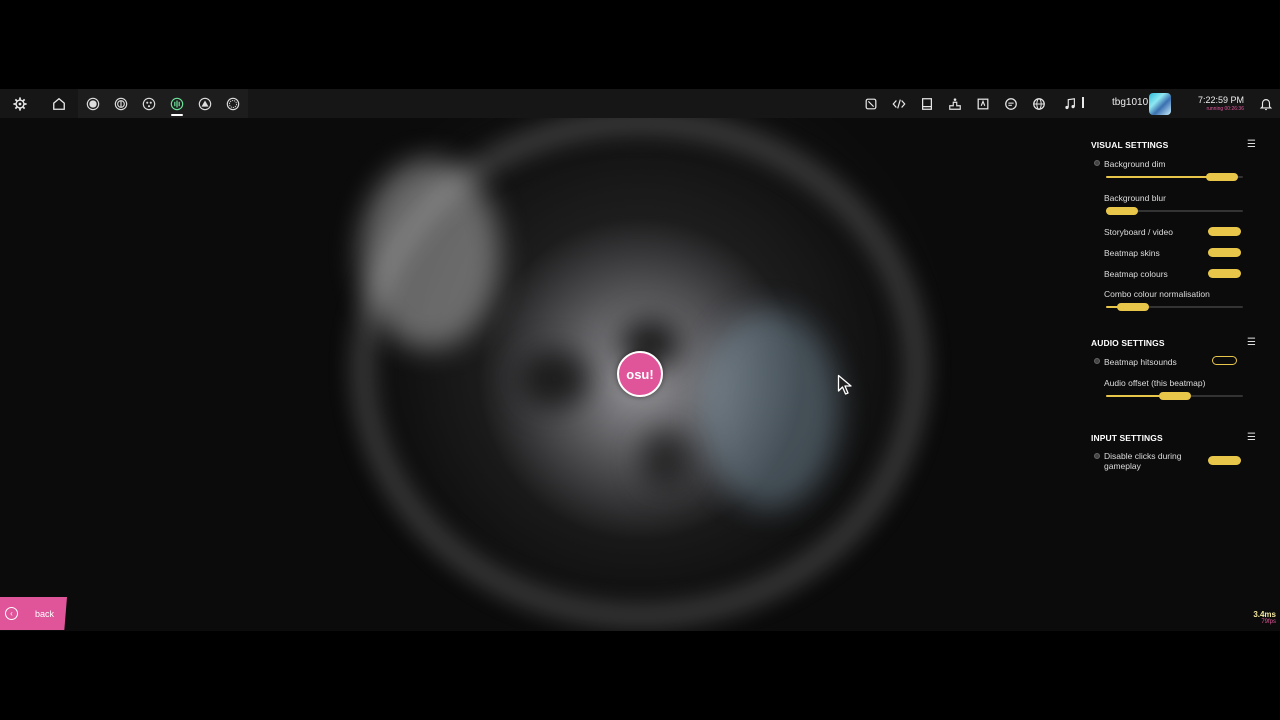 The image size is (1280, 720). I want to click on news-icon, so click(927, 103).